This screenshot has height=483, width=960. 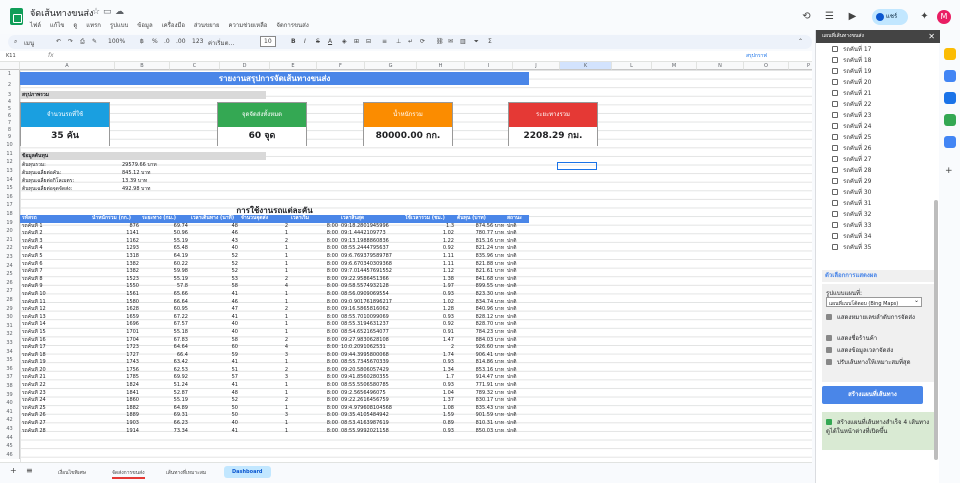 What do you see at coordinates (800, 66) in the screenshot?
I see `column-header-p: P` at bounding box center [800, 66].